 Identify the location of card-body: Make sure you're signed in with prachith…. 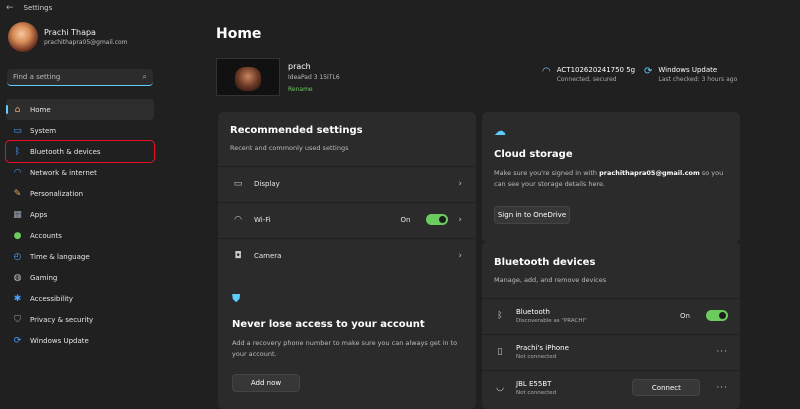
(613, 179).